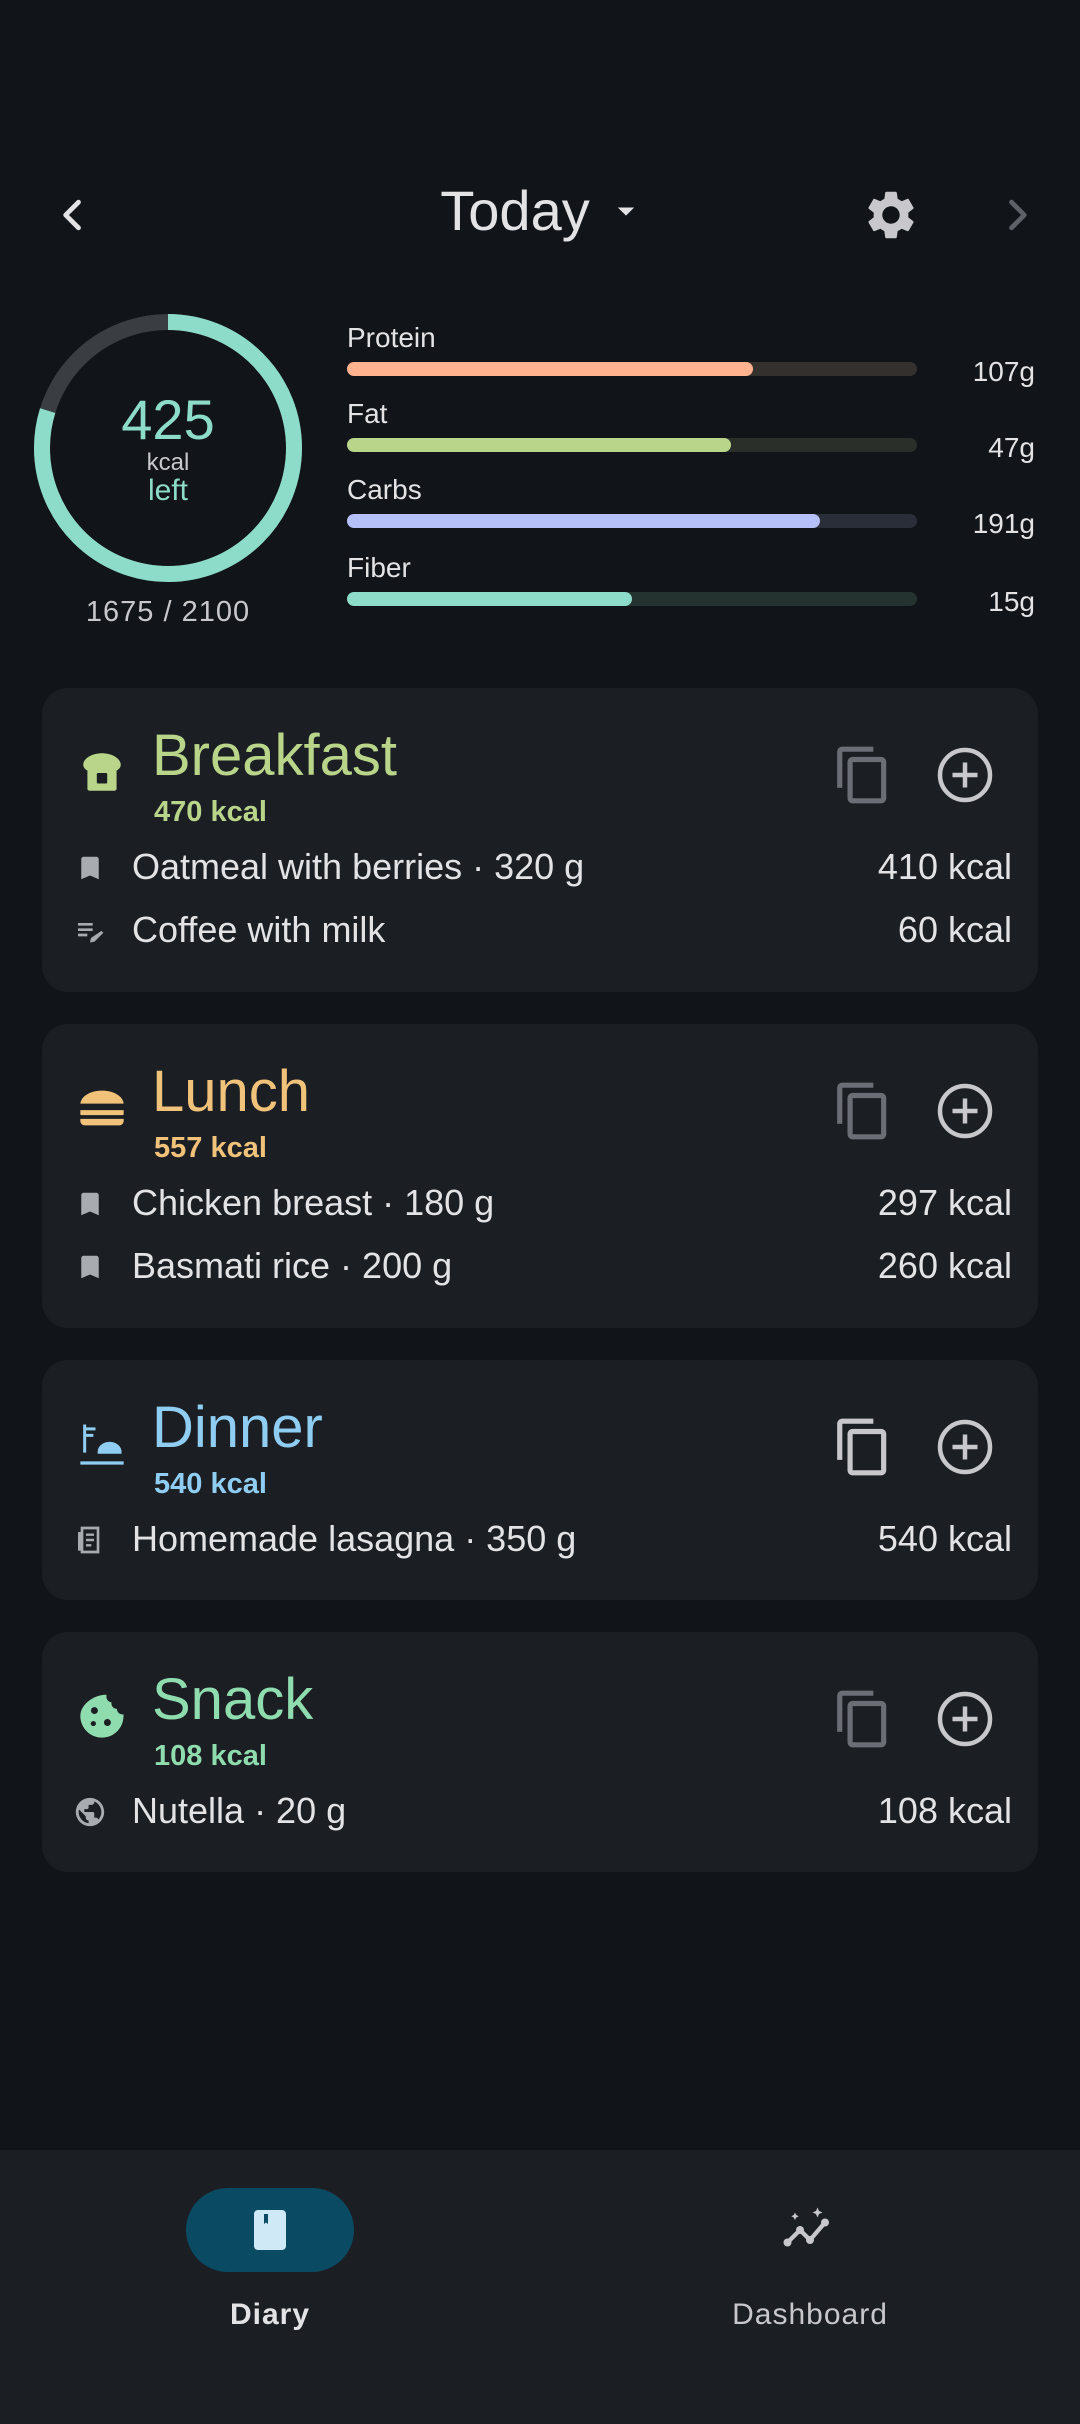  Describe the element at coordinates (542, 931) in the screenshot. I see `food-entry: Coffee with milk 60 kcal` at that location.